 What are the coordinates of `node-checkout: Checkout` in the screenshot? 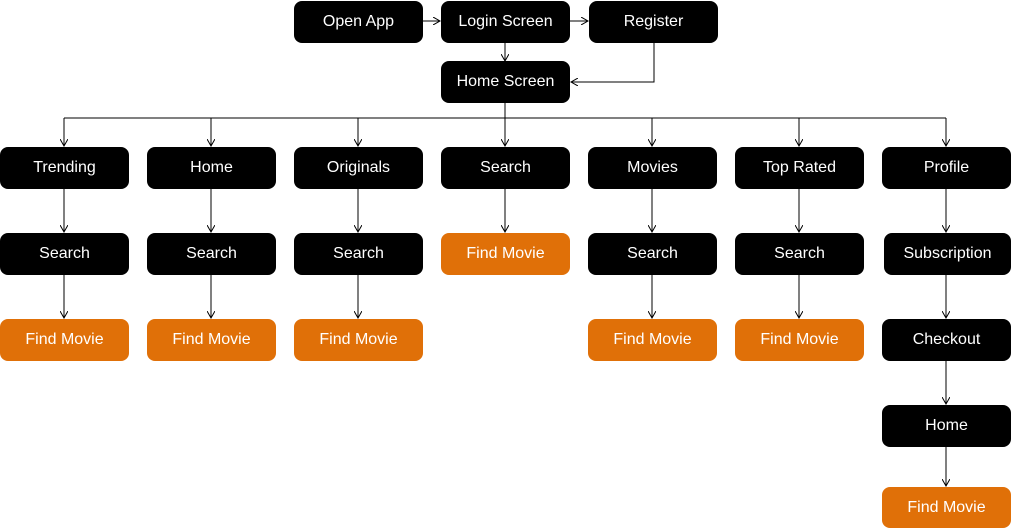 It's located at (946, 340).